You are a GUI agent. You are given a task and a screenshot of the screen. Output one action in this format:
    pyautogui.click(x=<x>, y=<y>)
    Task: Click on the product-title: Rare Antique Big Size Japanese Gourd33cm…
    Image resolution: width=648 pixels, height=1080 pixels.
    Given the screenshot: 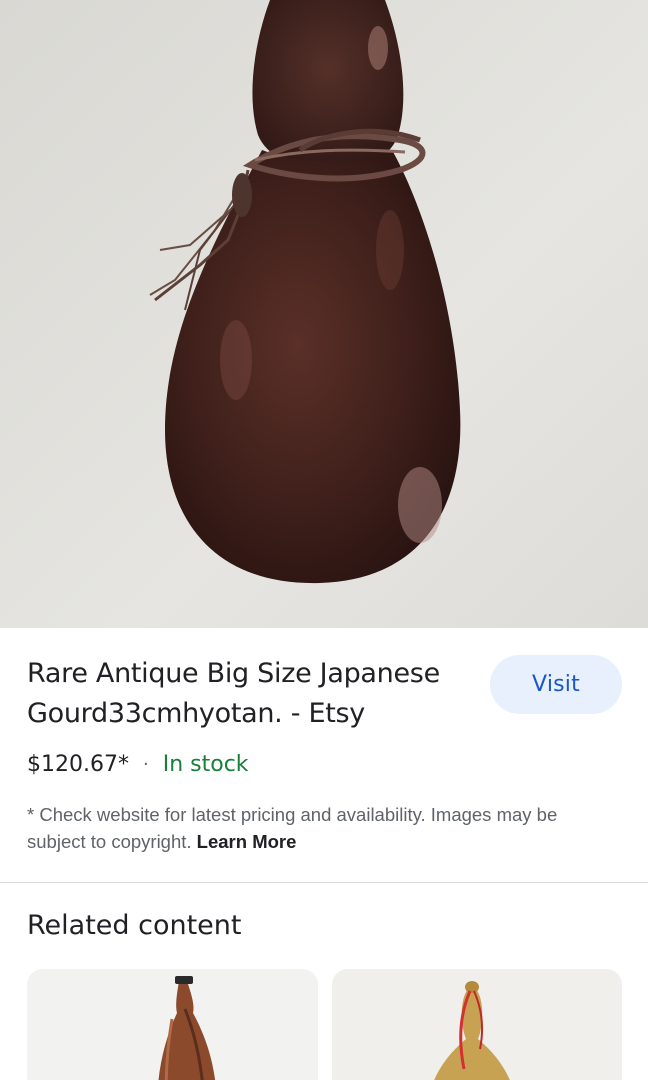 What is the action you would take?
    pyautogui.click(x=252, y=694)
    